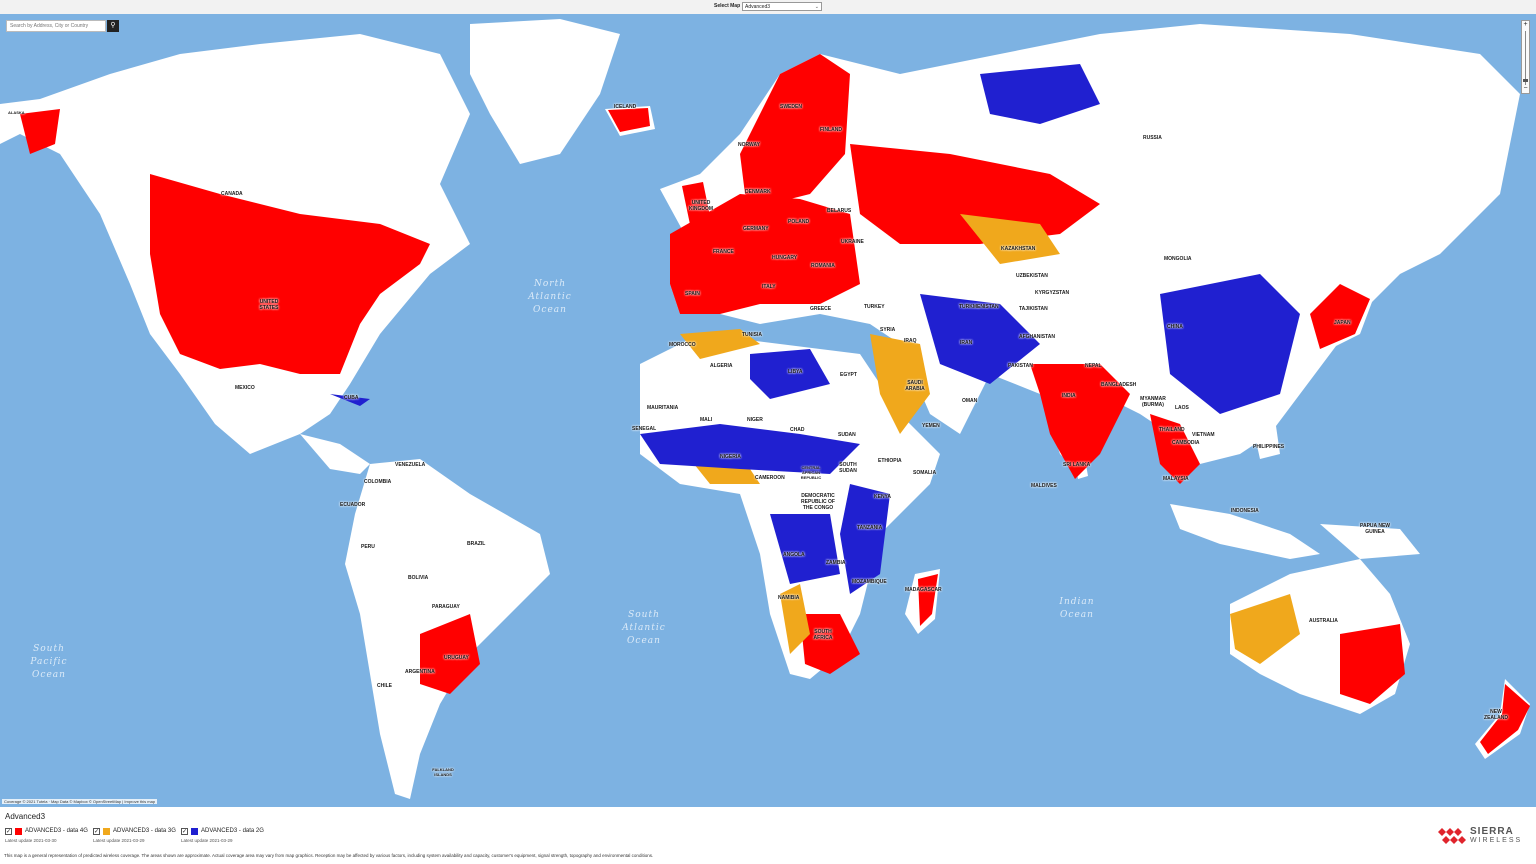  I want to click on label-canada: CANADA, so click(232, 194).